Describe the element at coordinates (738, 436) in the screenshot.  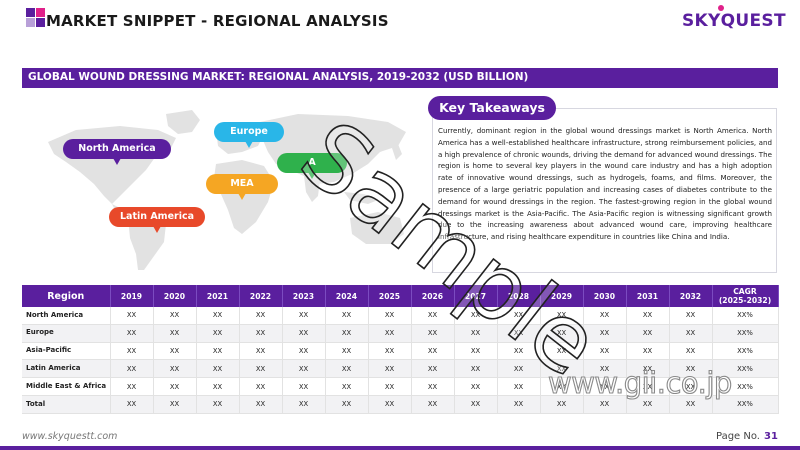
I see `page-label: Page No.` at that location.